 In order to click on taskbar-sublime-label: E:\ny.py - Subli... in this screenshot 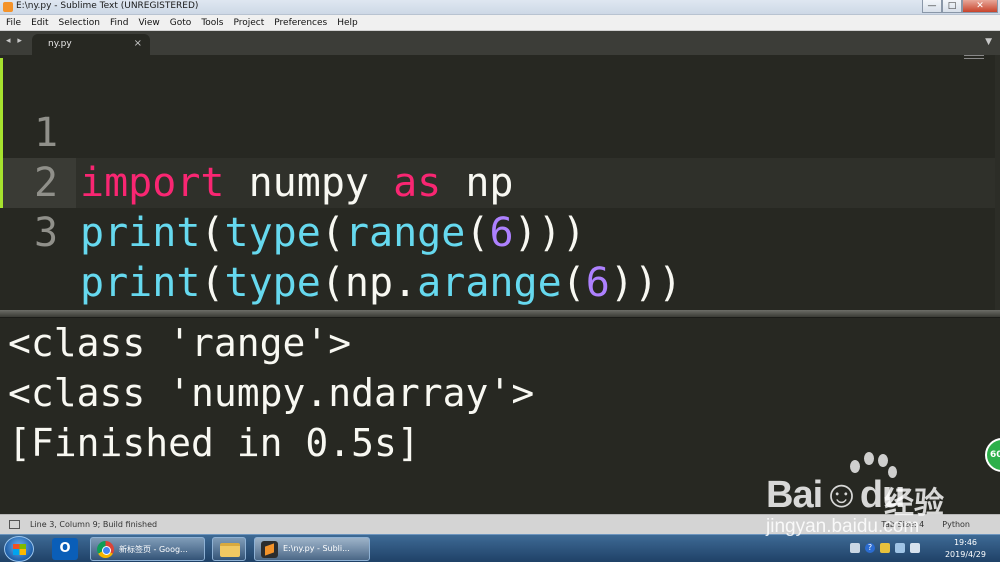, I will do `click(316, 548)`.